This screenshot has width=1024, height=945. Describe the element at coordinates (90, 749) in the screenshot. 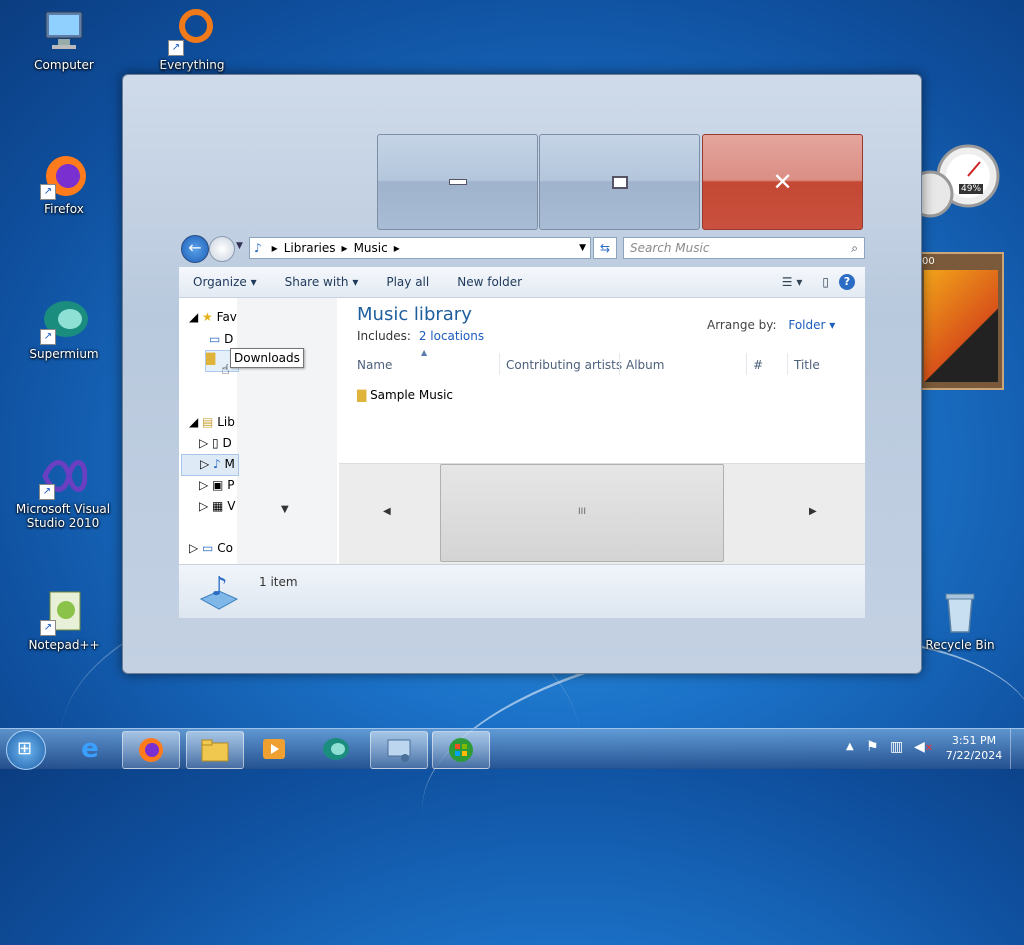

I see `taskbar-internet-explorer: e` at that location.